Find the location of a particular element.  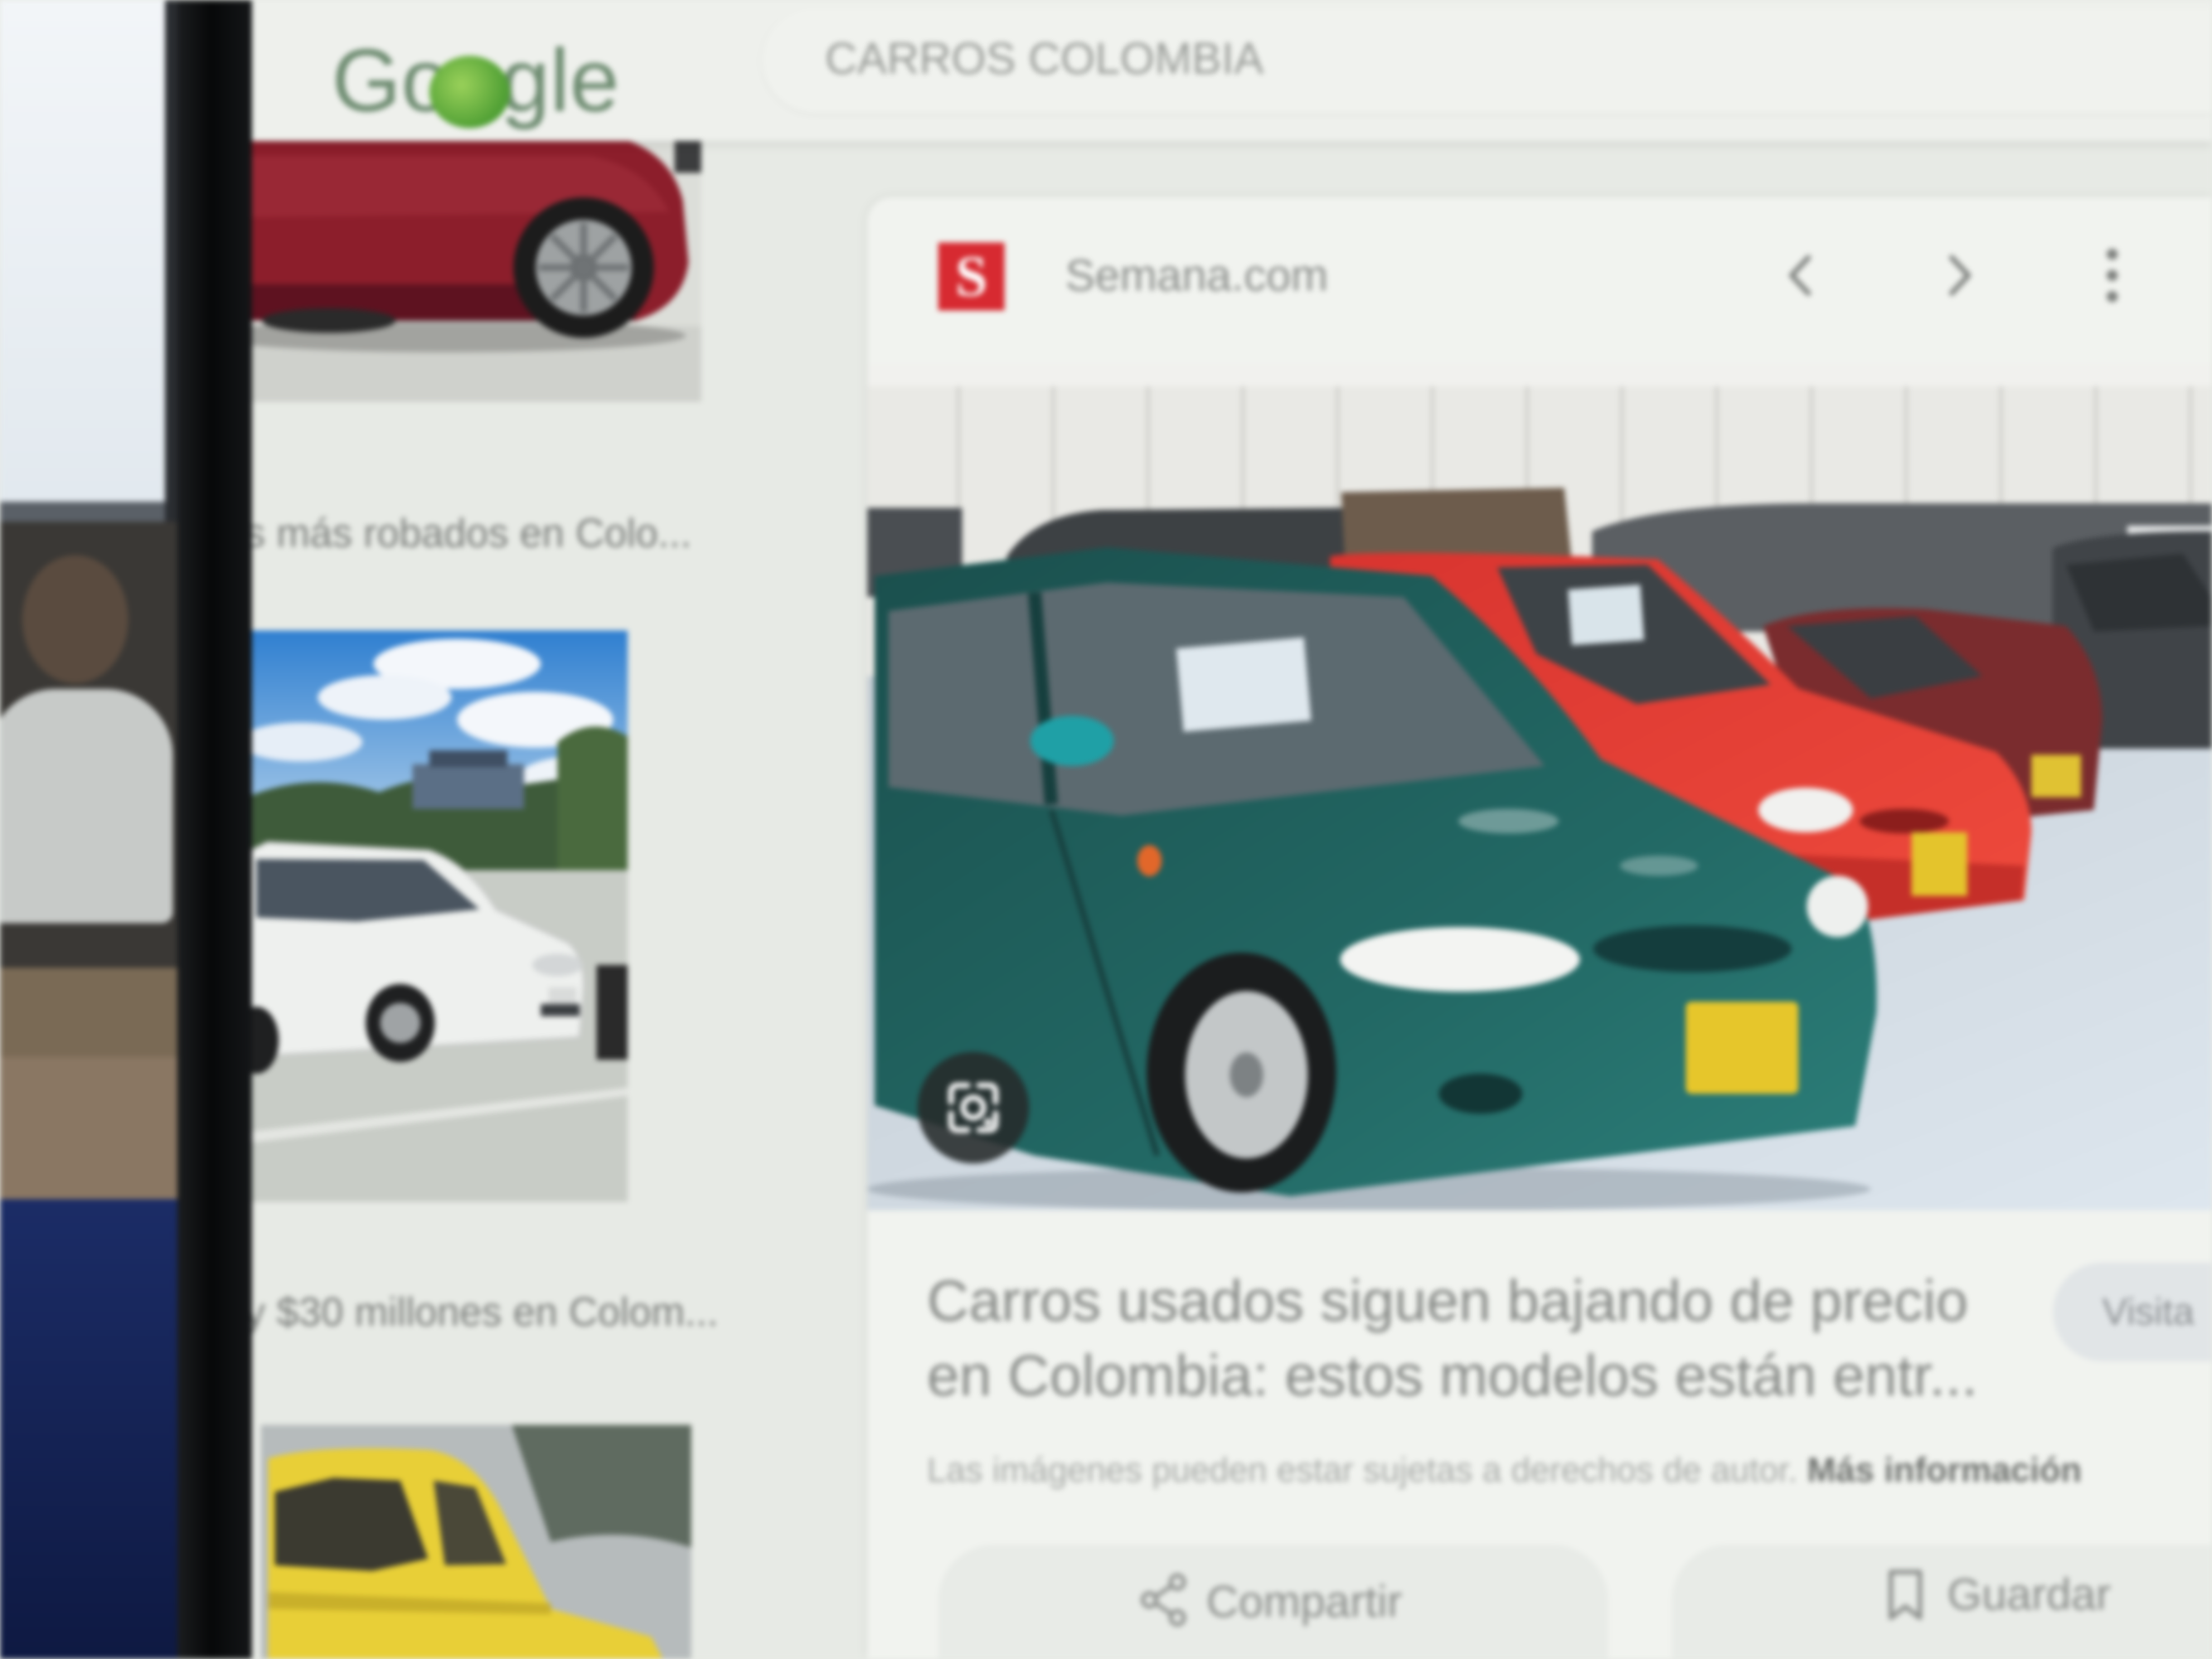

share-button-label: Compartir is located at coordinates (1304, 1601).